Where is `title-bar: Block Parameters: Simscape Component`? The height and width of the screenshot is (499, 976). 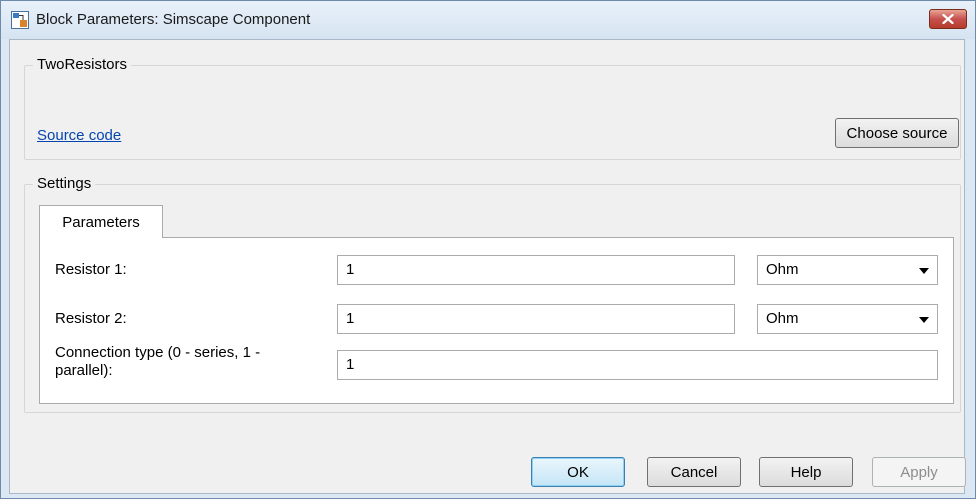
title-bar: Block Parameters: Simscape Component is located at coordinates (488, 20).